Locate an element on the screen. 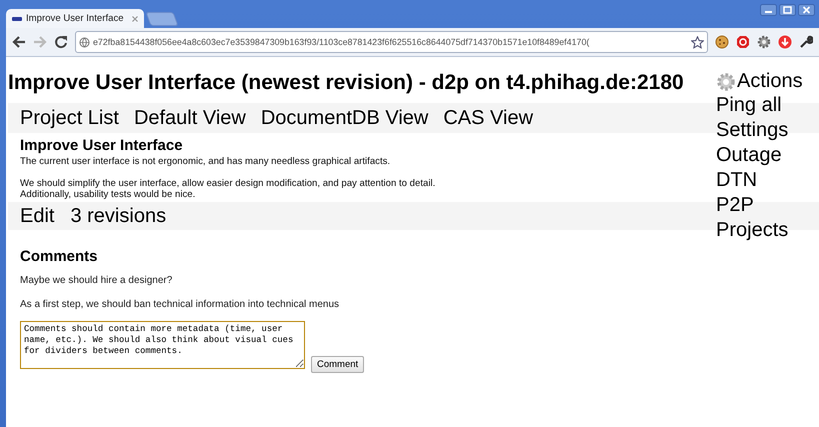  comment-text: As a first step, we should ban technical information into technical menus is located at coordinates (180, 304).